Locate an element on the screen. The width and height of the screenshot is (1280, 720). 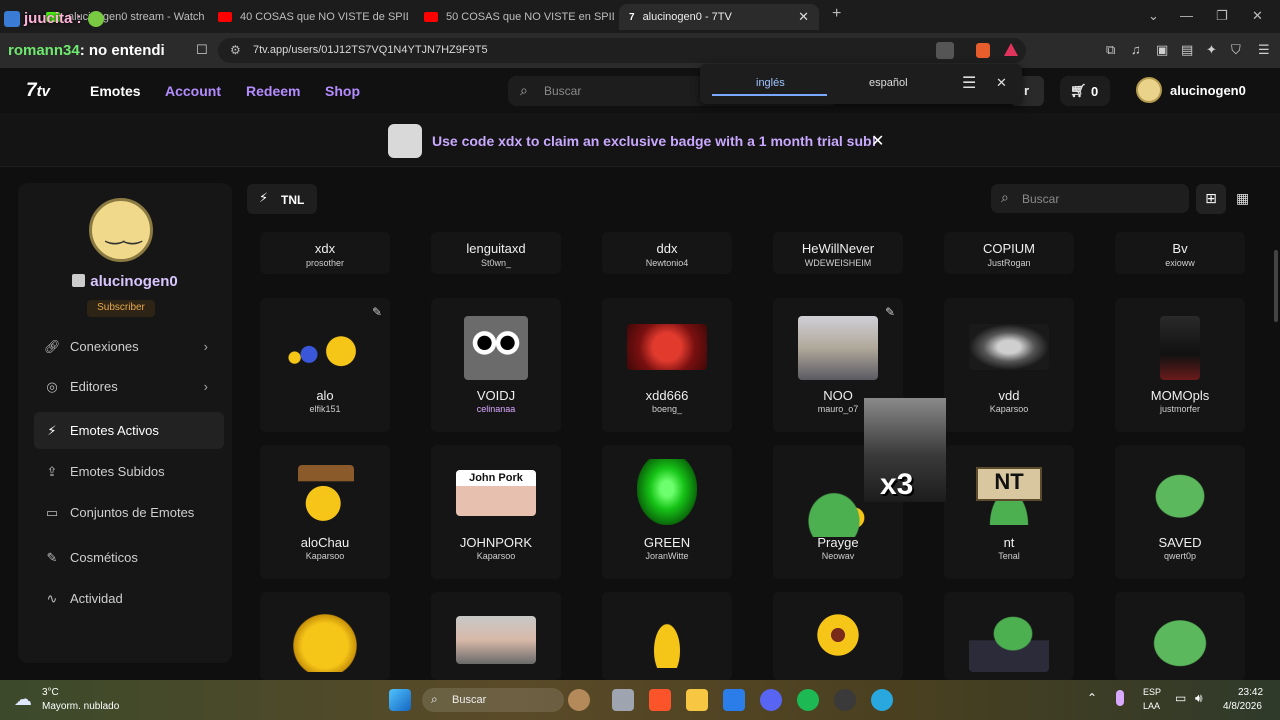
emote-card: ddx Newtonio4 is located at coordinates (667, 253).